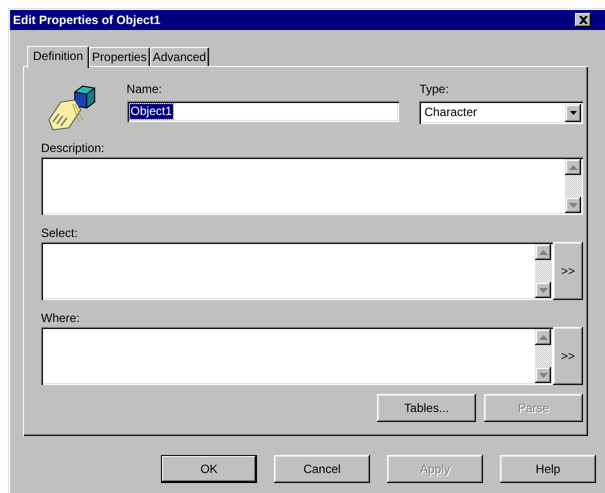  What do you see at coordinates (119, 56) in the screenshot?
I see `tab: Properties` at bounding box center [119, 56].